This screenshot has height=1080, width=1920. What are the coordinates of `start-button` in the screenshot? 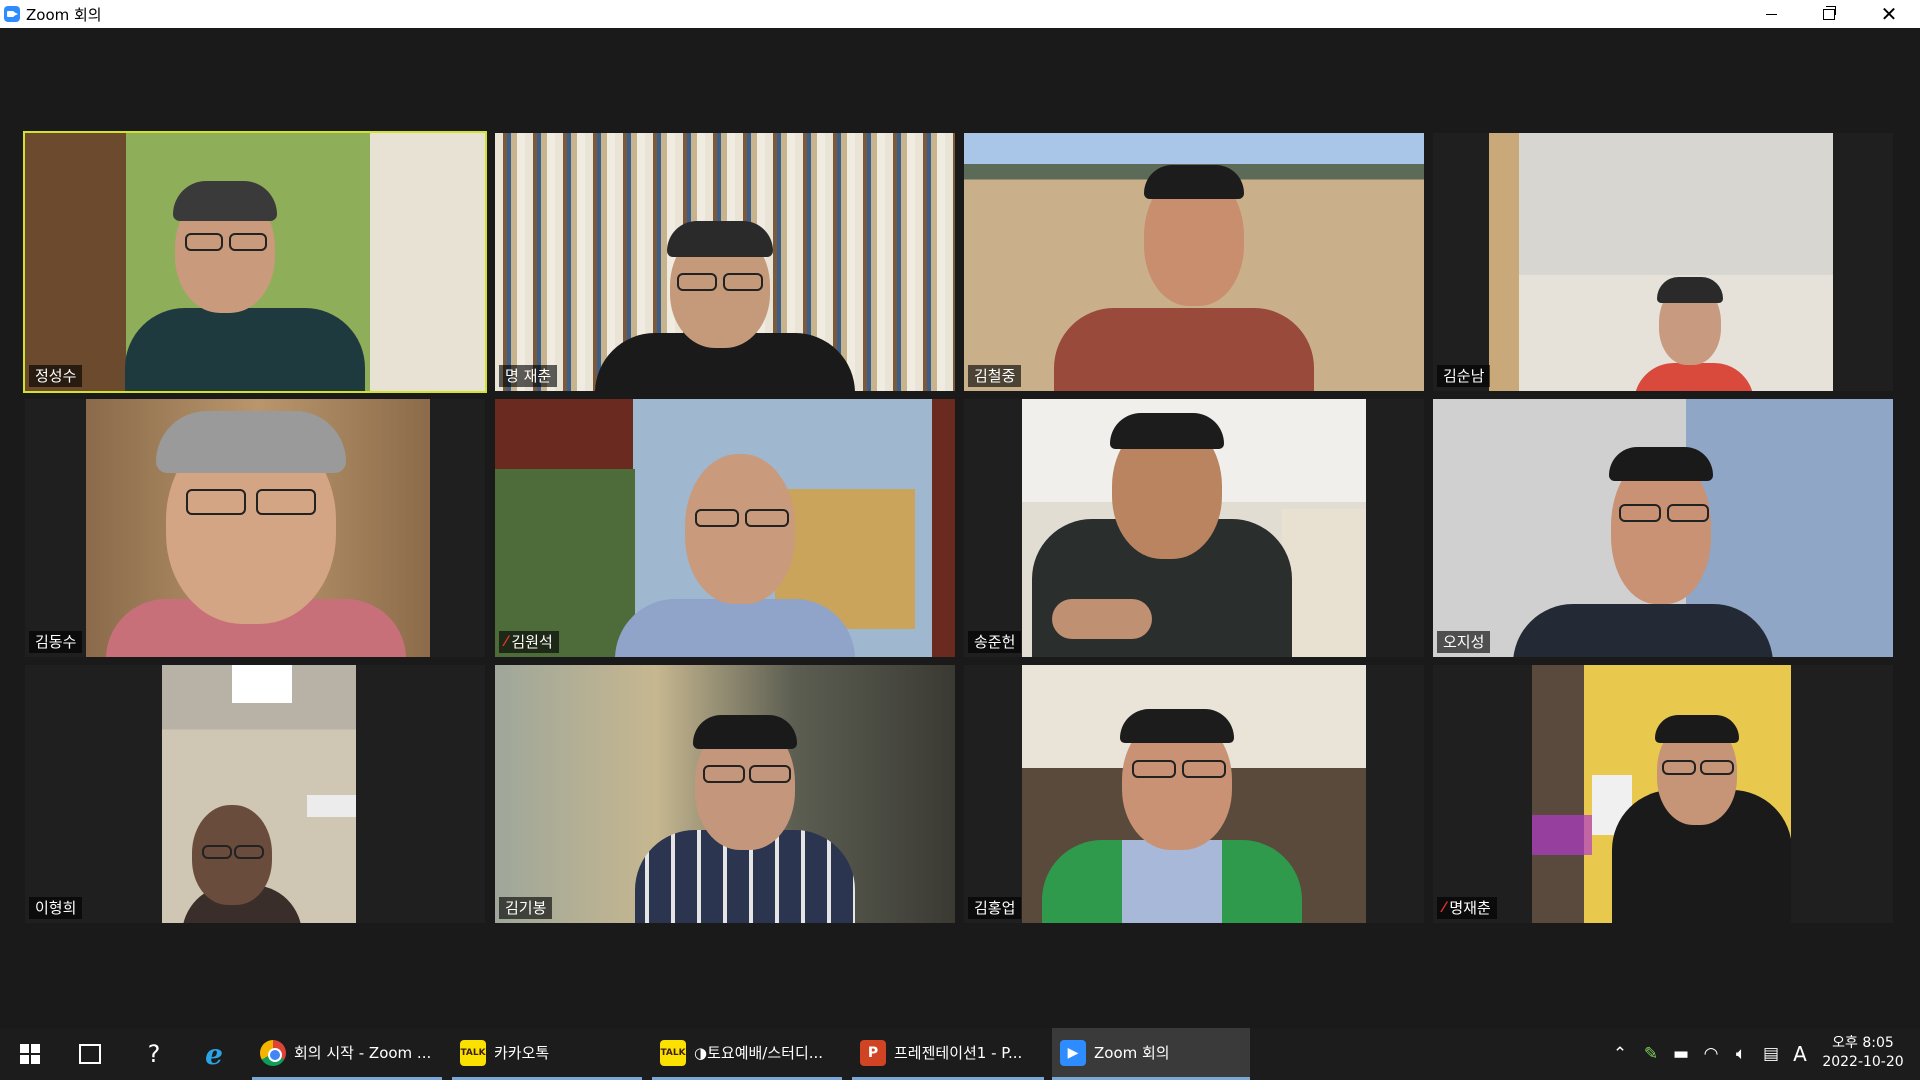 It's located at (30, 1054).